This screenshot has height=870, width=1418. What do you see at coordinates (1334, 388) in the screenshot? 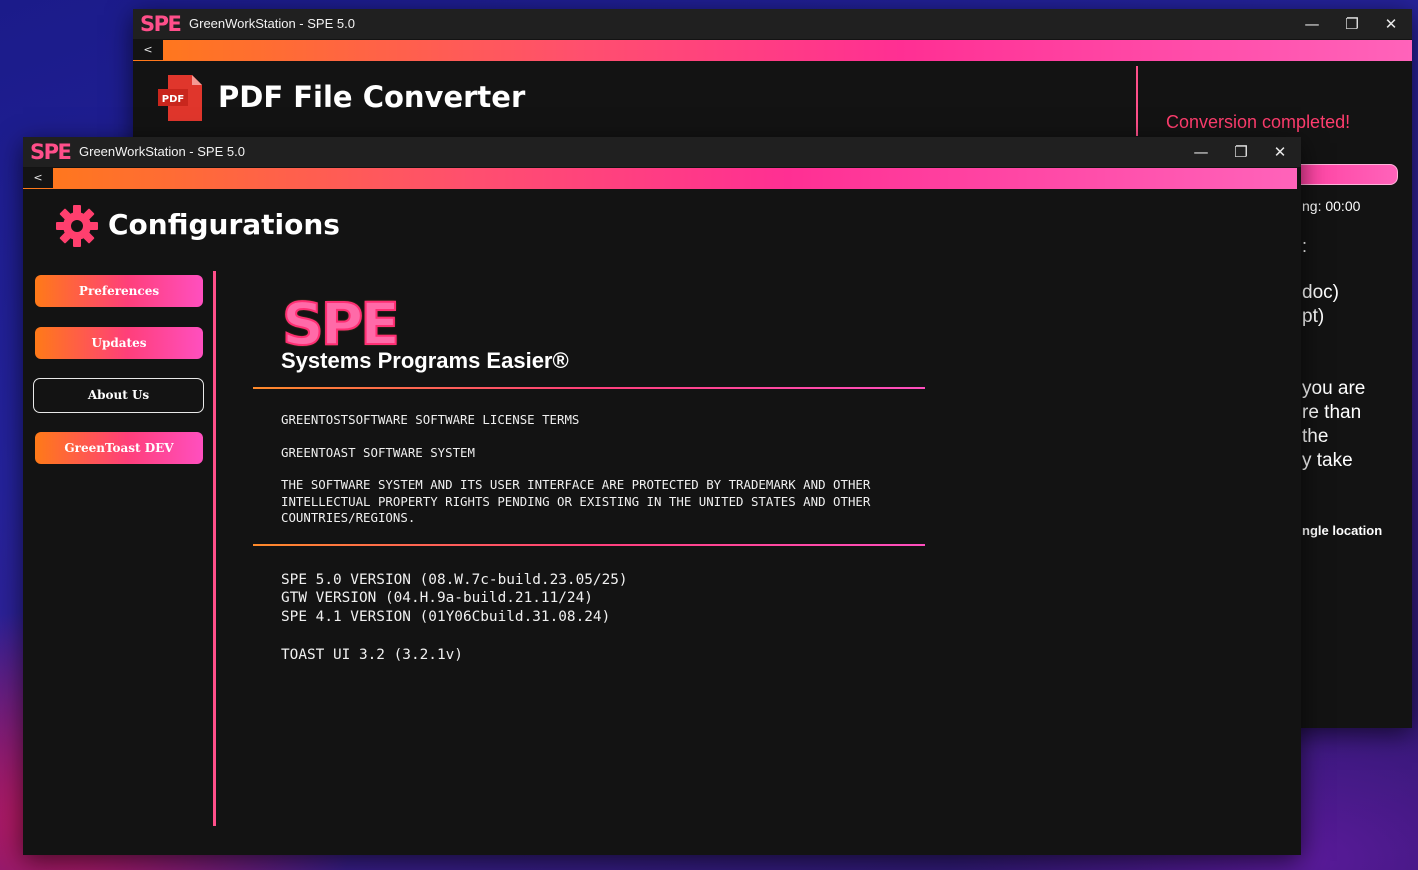
I see `info-text-1: you are` at bounding box center [1334, 388].